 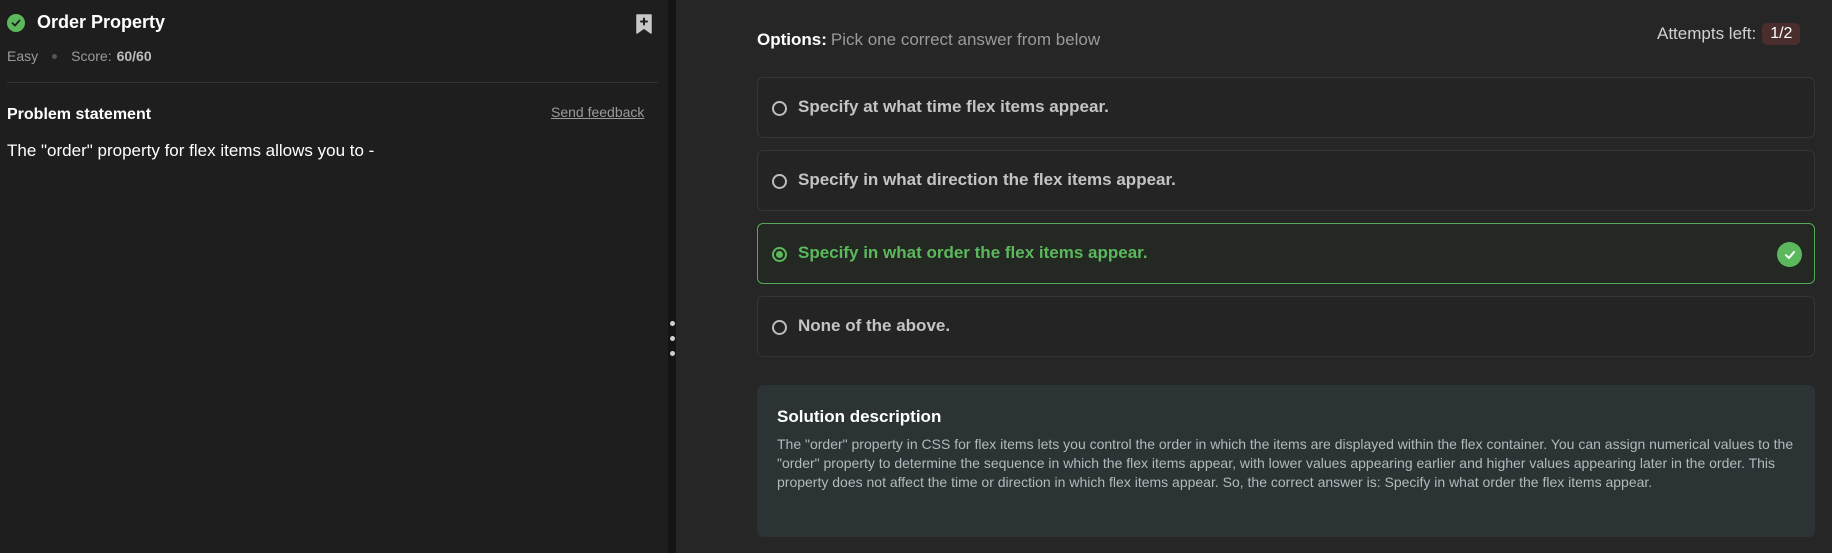 I want to click on problem-meta: Easy Score: 60/60, so click(x=79, y=56).